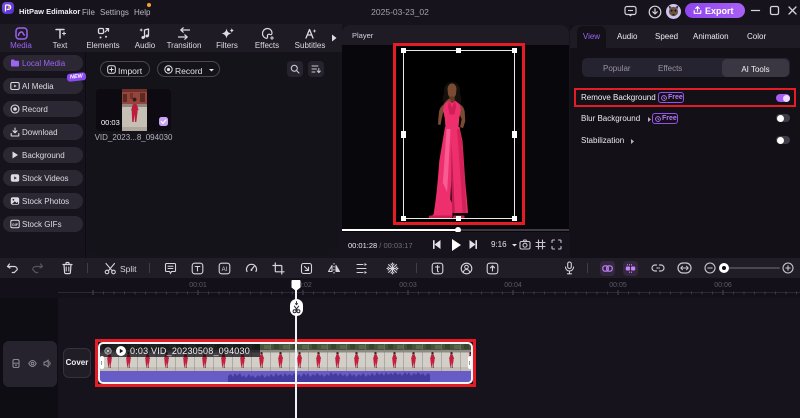 The width and height of the screenshot is (800, 418). What do you see at coordinates (513, 285) in the screenshot?
I see `svg-text: 00:04` at bounding box center [513, 285].